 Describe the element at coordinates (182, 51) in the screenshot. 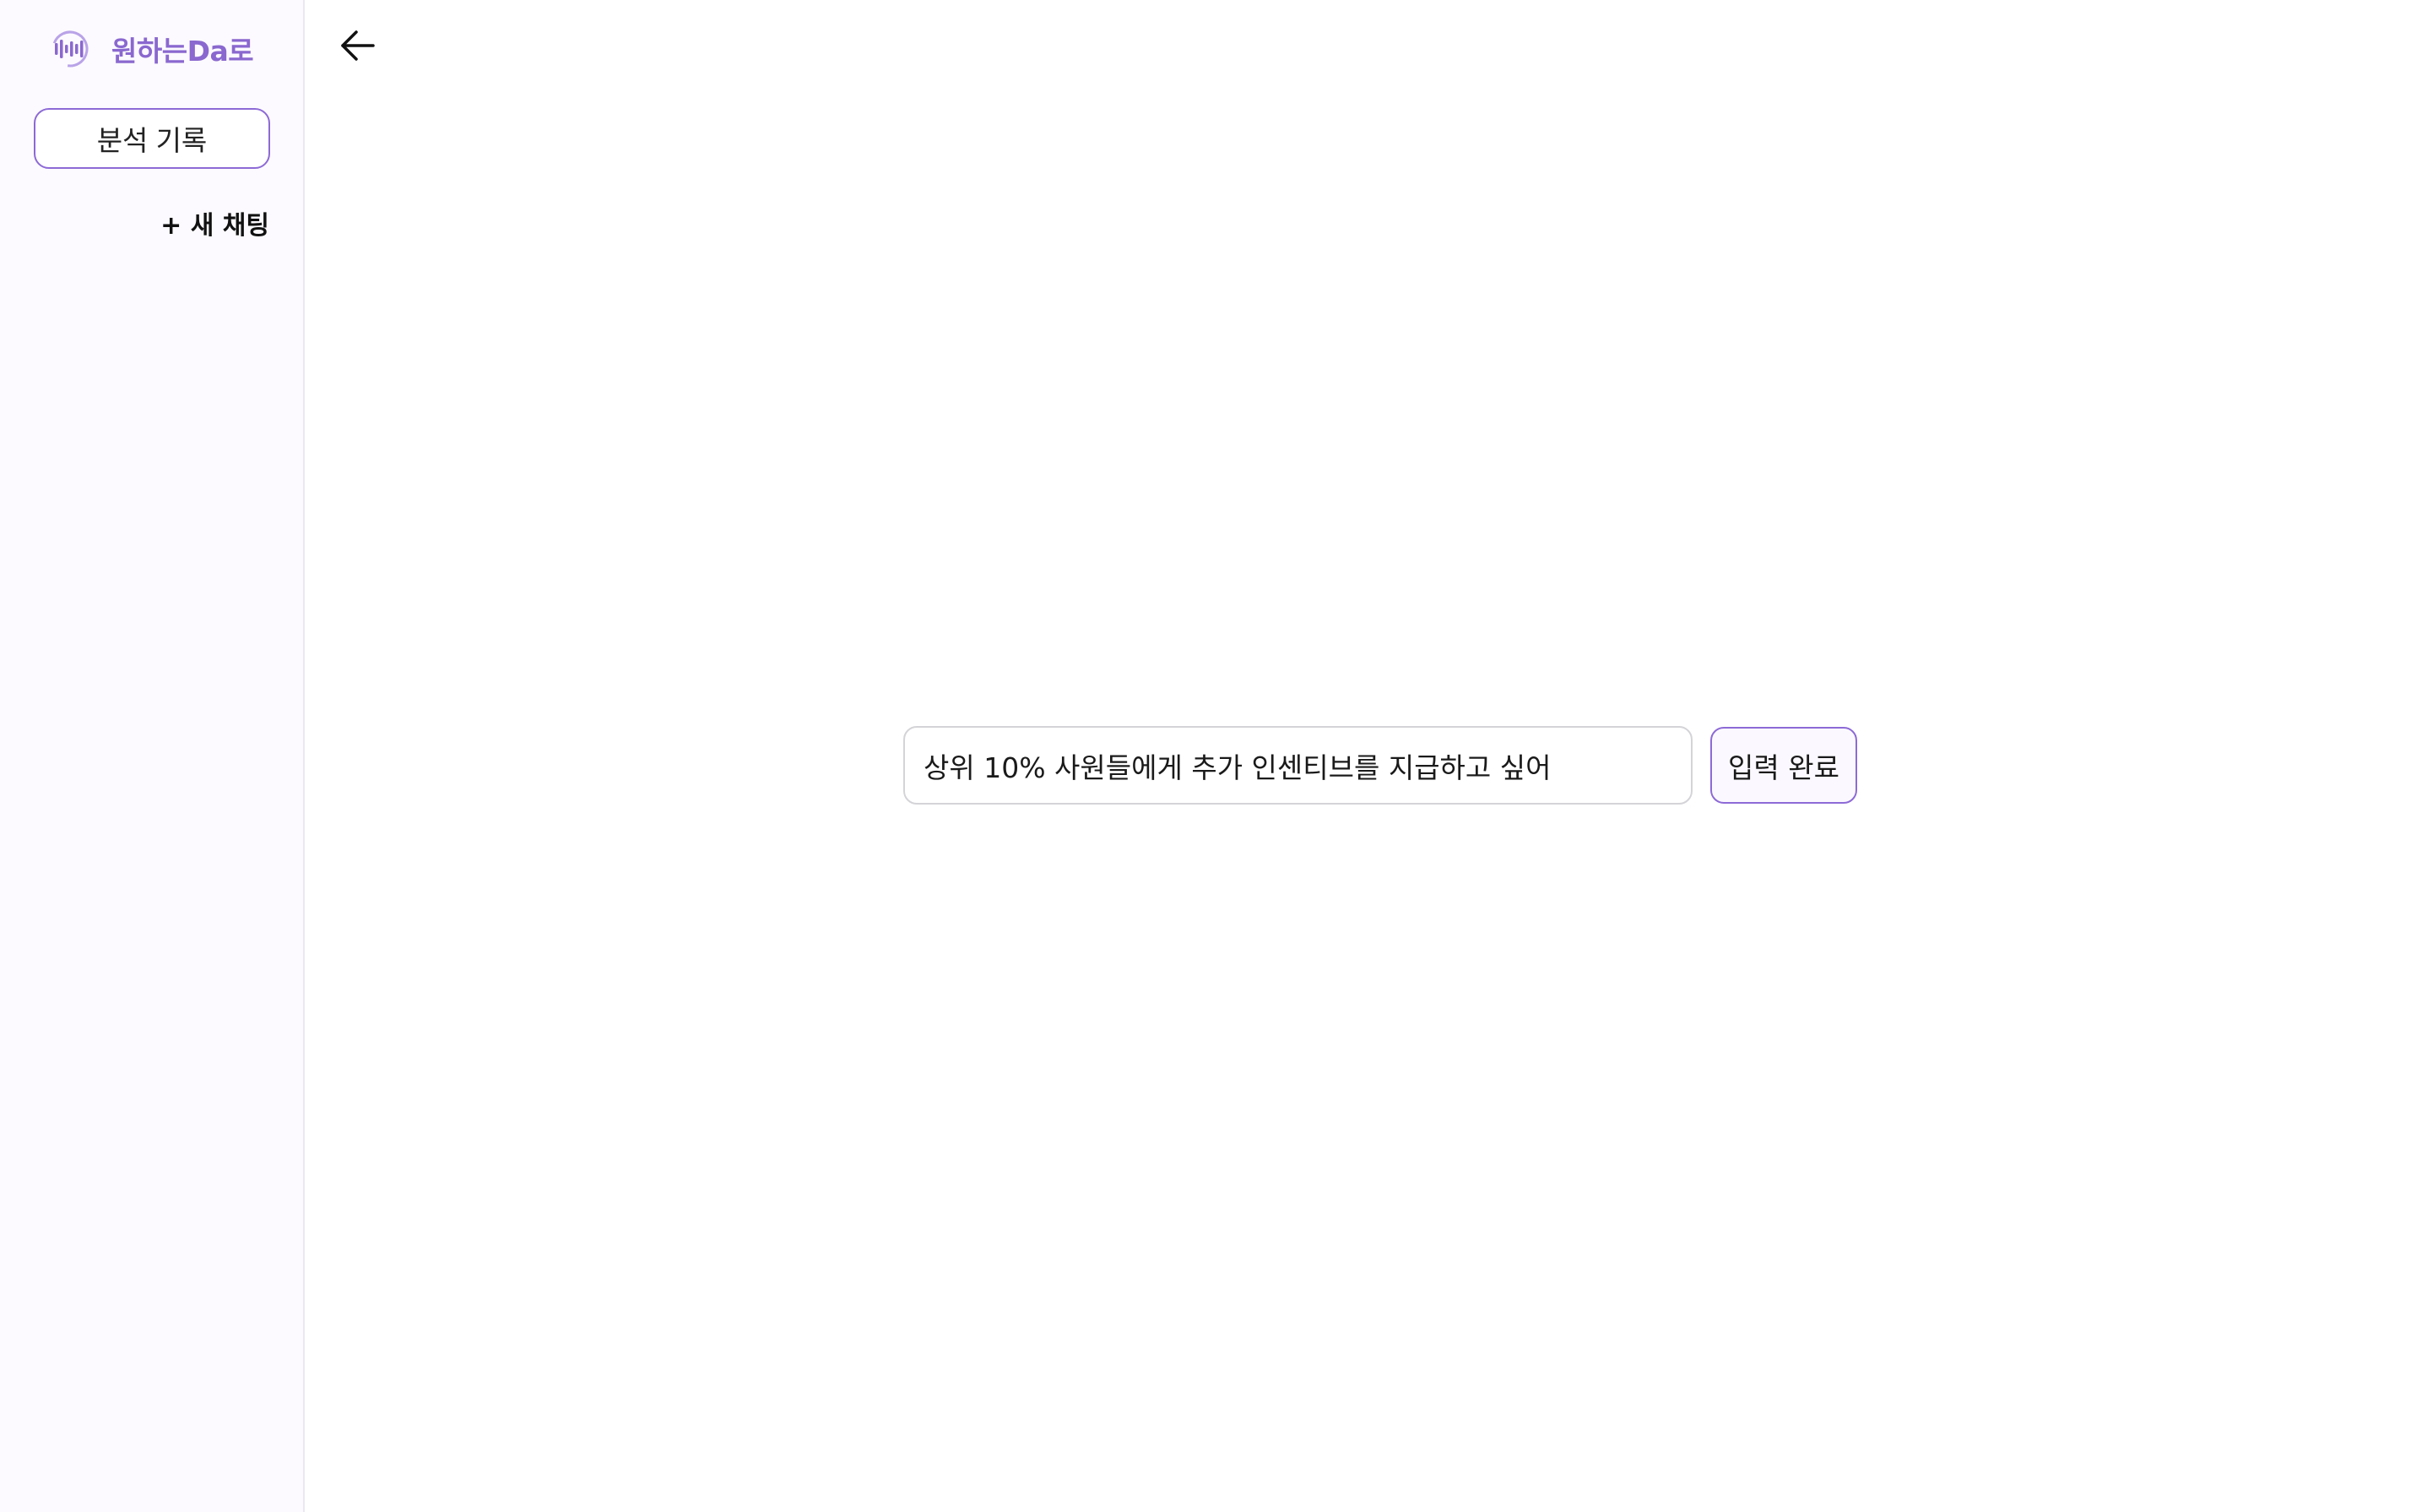

I see `brand-name: 원하는Da로` at that location.